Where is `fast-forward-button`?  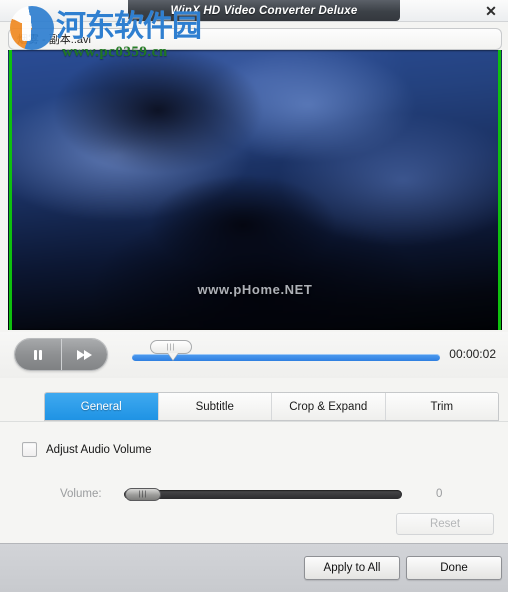
fast-forward-button is located at coordinates (84, 354).